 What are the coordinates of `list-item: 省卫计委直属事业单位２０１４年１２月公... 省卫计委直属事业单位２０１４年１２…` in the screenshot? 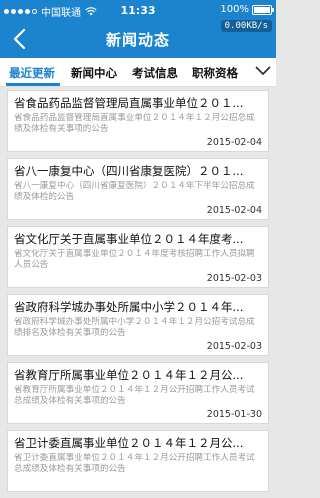 It's located at (138, 461).